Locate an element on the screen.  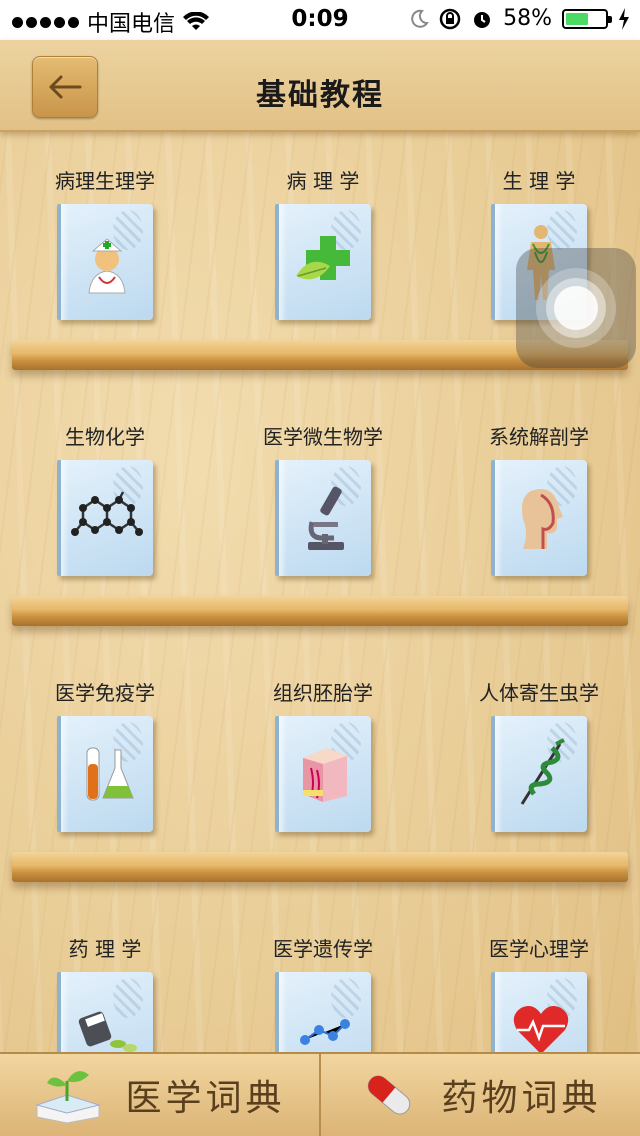
microscope-icon is located at coordinates (326, 518).